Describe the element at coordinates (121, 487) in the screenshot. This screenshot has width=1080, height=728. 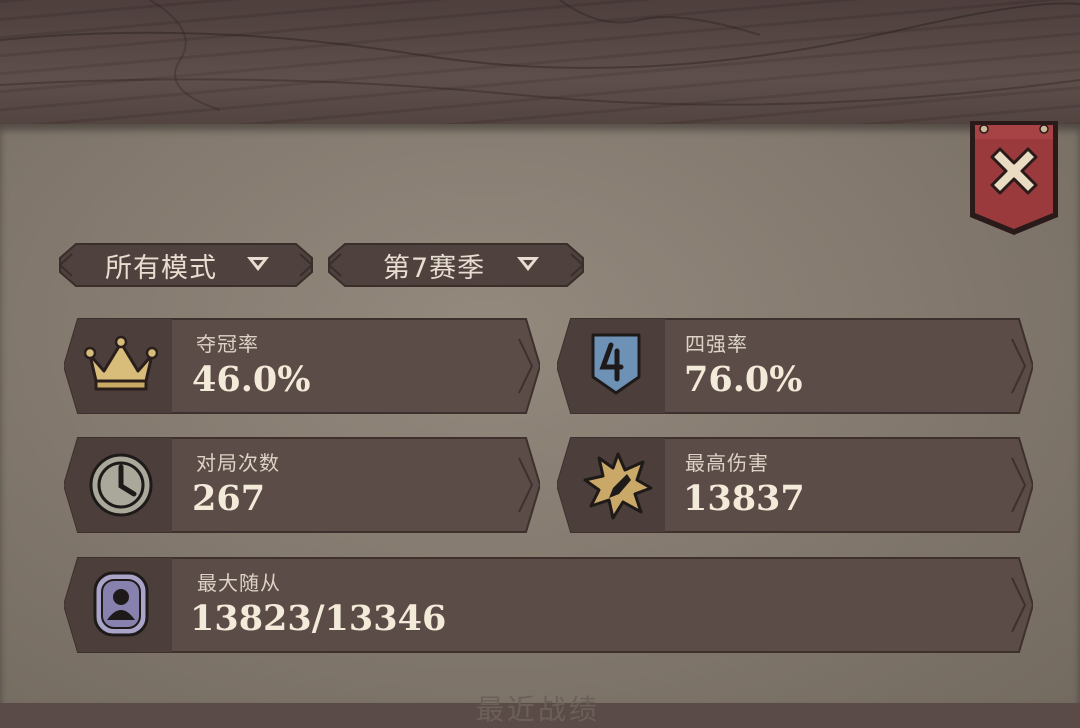
I see `clock-icon` at that location.